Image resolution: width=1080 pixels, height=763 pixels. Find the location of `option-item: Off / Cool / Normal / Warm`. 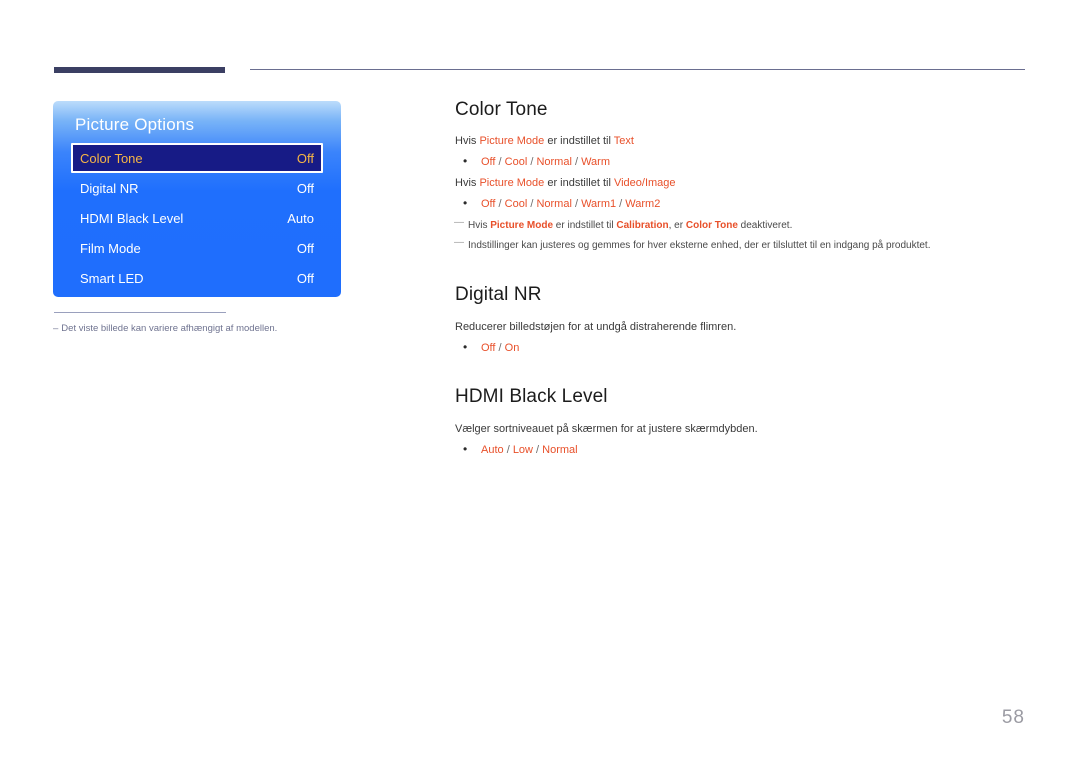

option-item: Off / Cool / Normal / Warm is located at coordinates (742, 161).